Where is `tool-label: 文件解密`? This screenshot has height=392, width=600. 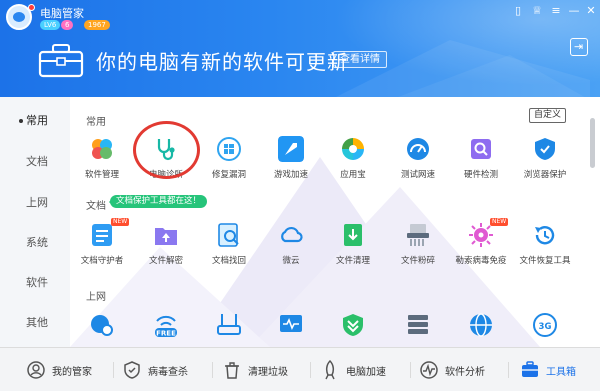 tool-label: 文件解密 is located at coordinates (165, 261).